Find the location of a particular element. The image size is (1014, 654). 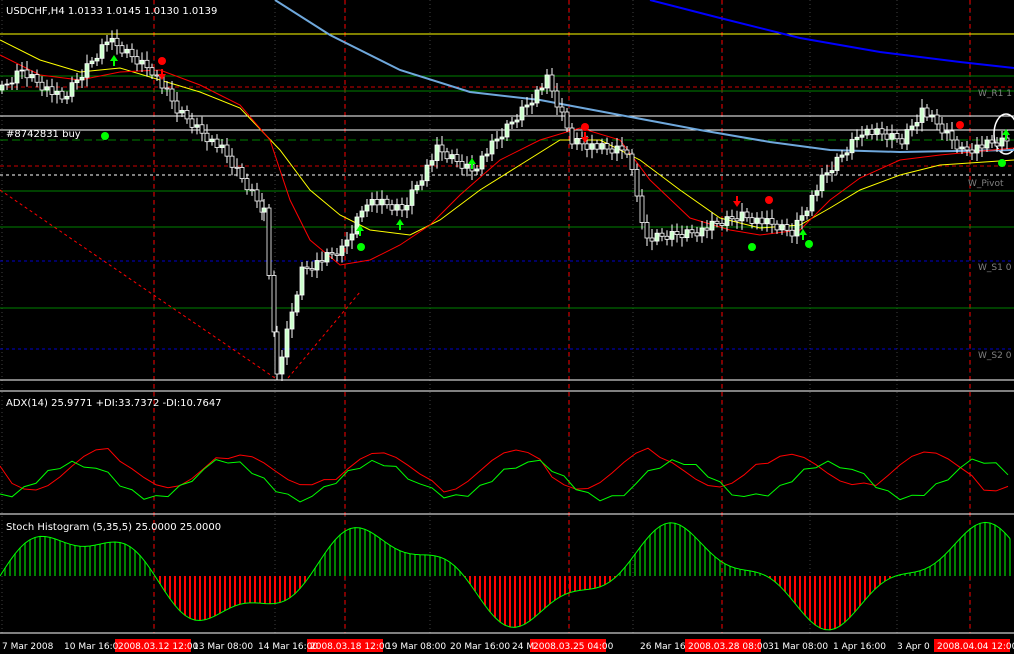

pivot-label-s2: W_S2 0 is located at coordinates (995, 356).